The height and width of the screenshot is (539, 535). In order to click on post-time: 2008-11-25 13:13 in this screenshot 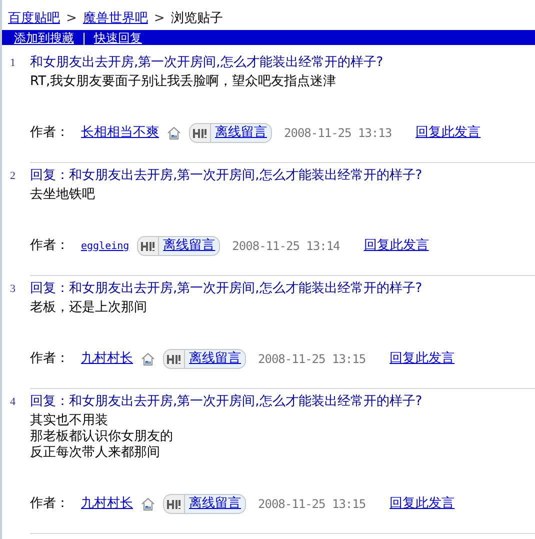, I will do `click(338, 133)`.